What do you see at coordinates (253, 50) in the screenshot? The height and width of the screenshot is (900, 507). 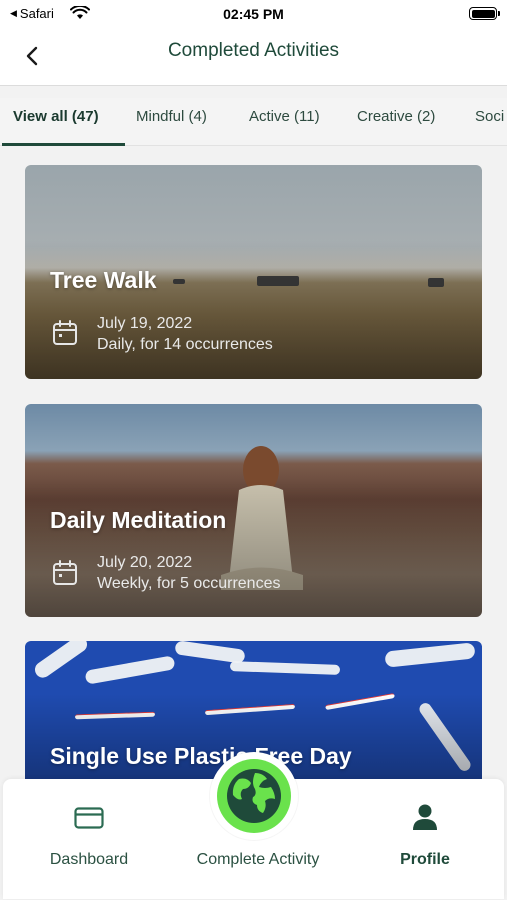 I see `page-title: Completed Activities` at bounding box center [253, 50].